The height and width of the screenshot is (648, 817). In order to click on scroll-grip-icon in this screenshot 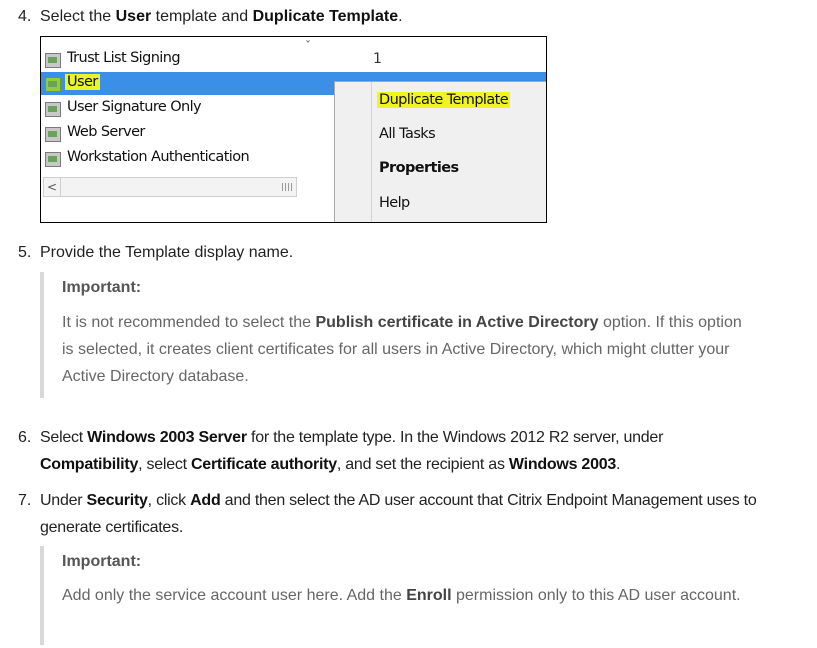, I will do `click(287, 187)`.